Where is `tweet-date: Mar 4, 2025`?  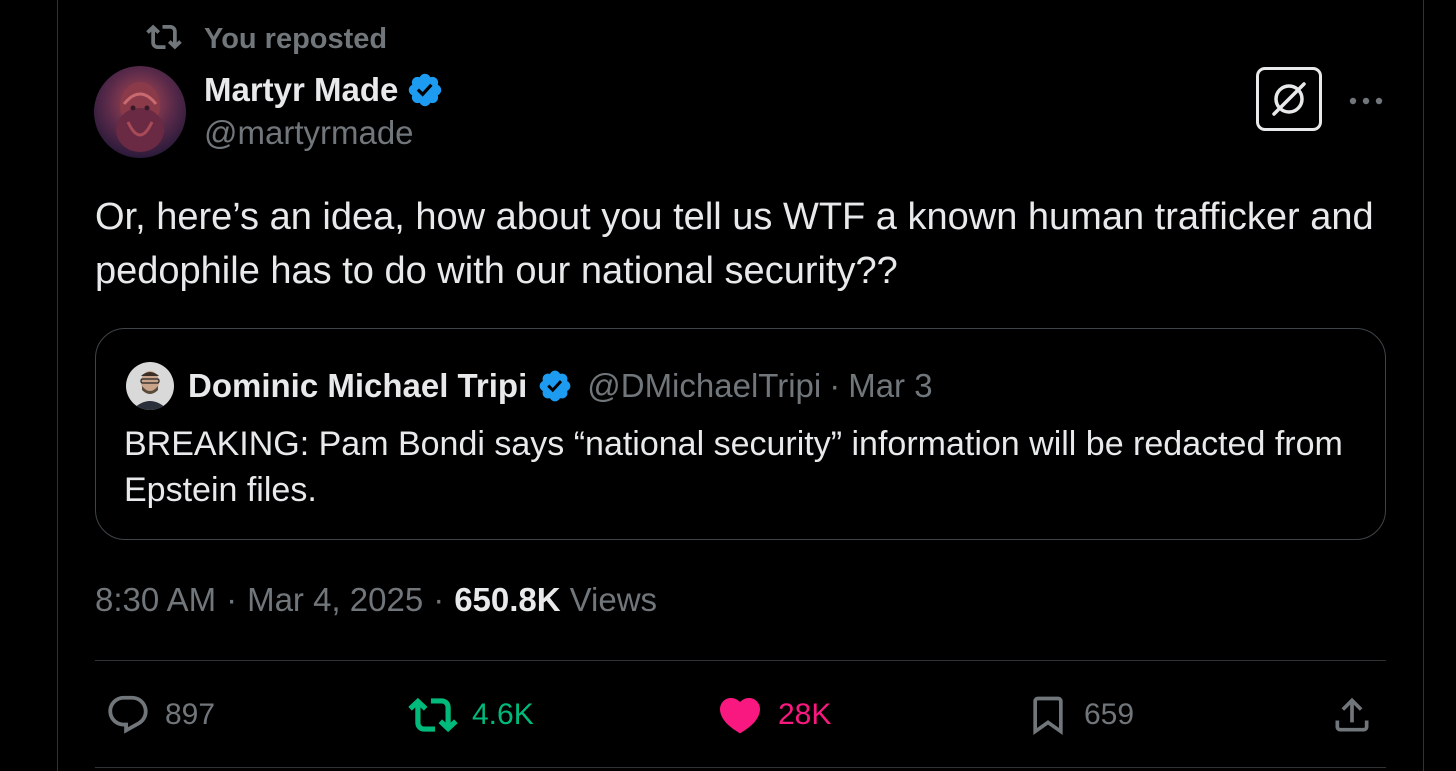 tweet-date: Mar 4, 2025 is located at coordinates (335, 600).